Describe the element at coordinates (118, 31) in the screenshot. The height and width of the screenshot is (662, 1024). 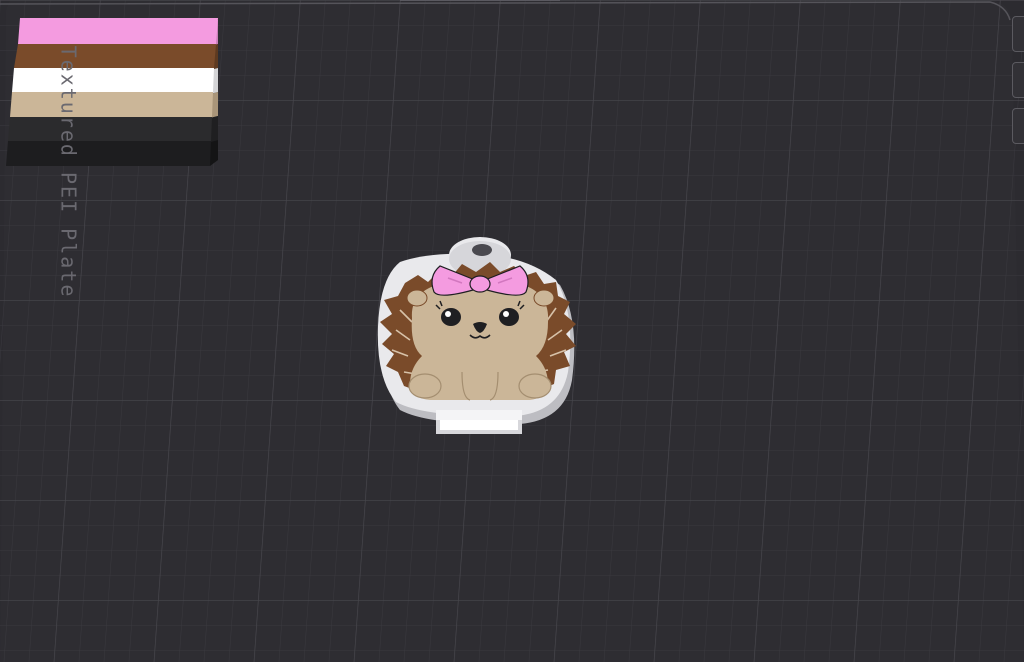
I see `swatch-pink` at that location.